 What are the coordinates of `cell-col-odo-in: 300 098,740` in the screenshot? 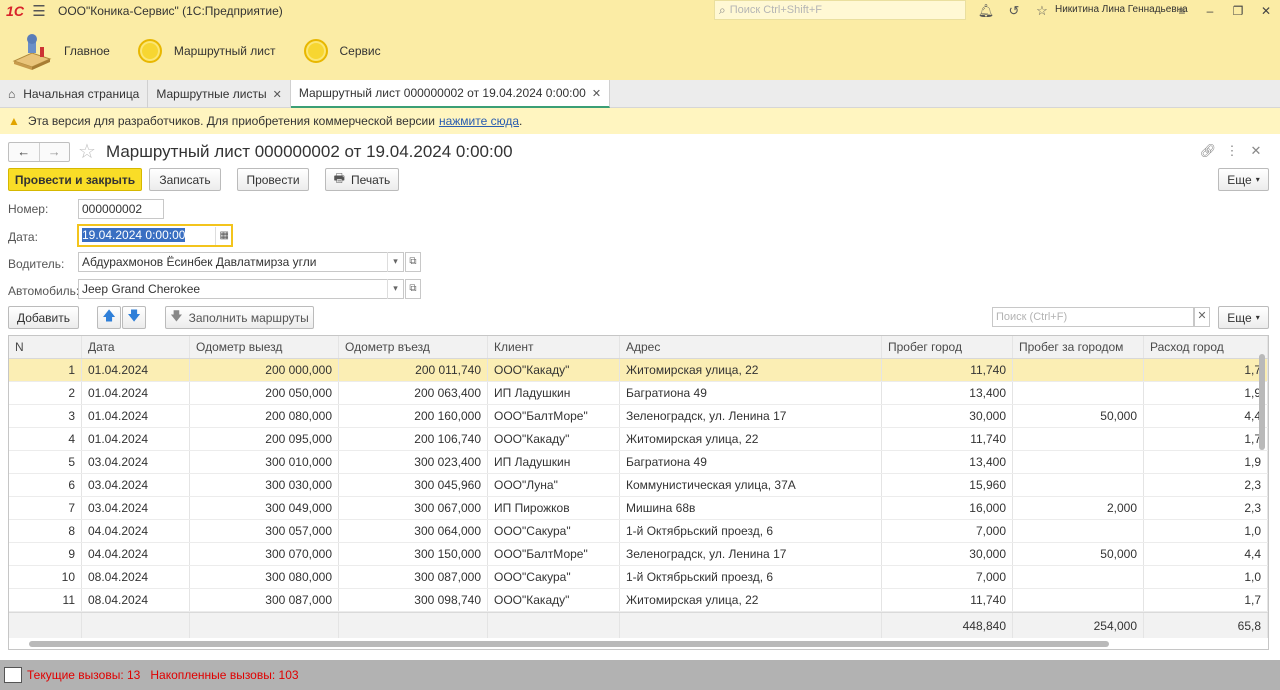 It's located at (413, 600).